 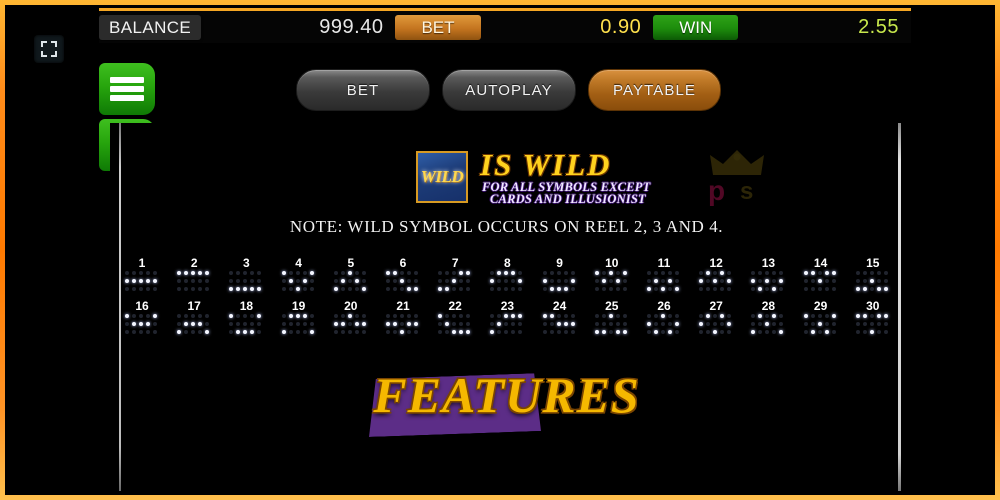 I want to click on payline-number: 28, so click(x=768, y=306).